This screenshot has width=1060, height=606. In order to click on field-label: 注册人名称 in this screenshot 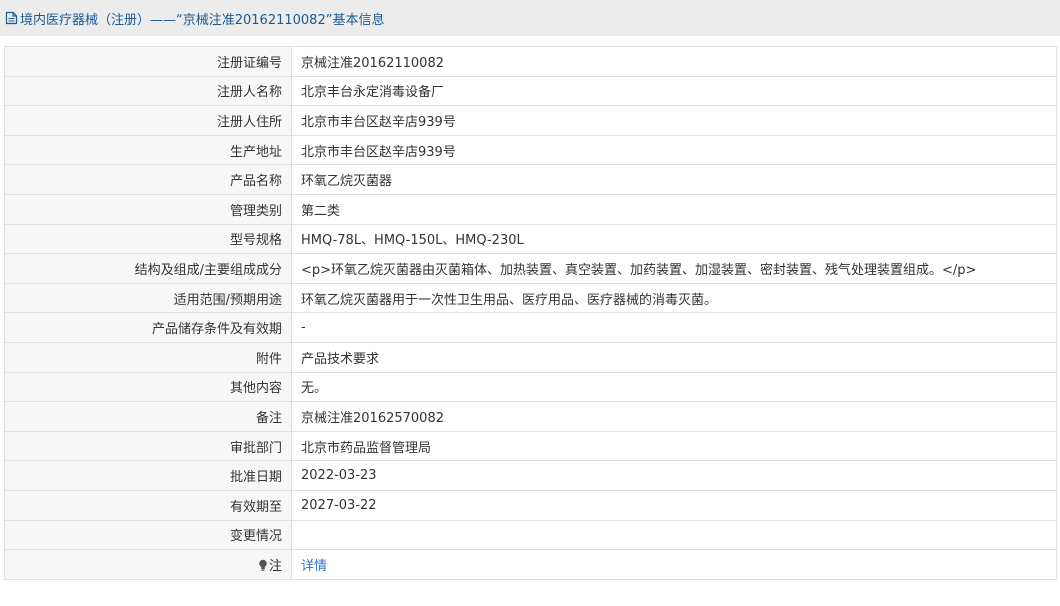, I will do `click(148, 91)`.